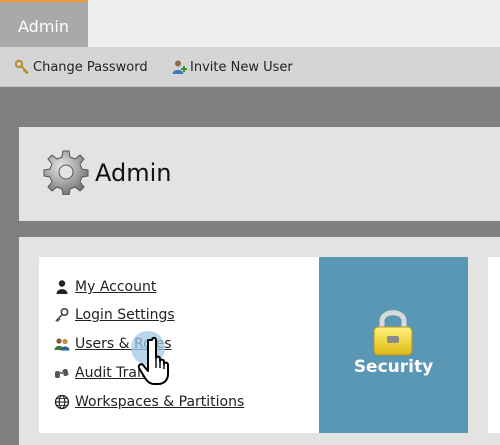 The image size is (500, 445). What do you see at coordinates (393, 332) in the screenshot?
I see `padlock-icon` at bounding box center [393, 332].